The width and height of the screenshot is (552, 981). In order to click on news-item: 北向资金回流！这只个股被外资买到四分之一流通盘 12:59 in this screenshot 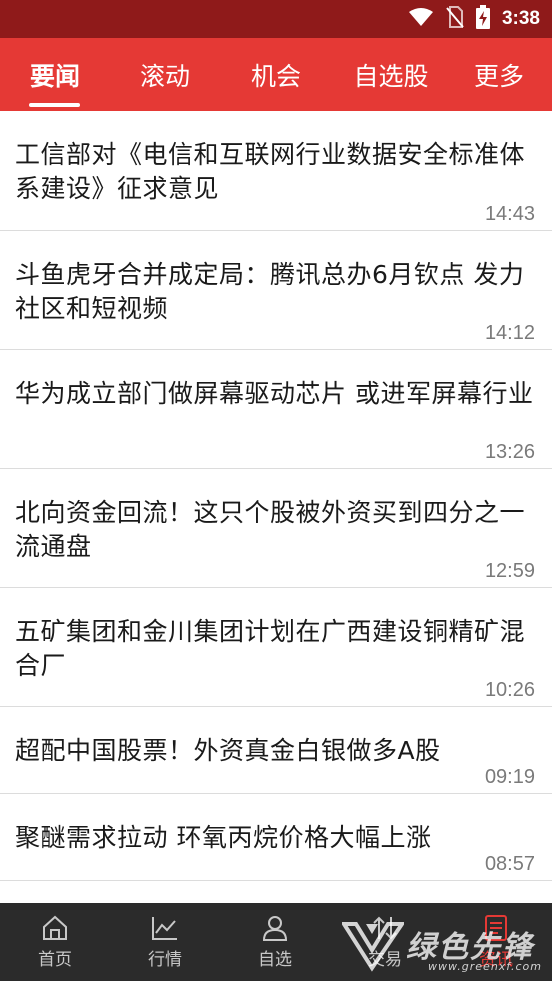, I will do `click(276, 528)`.